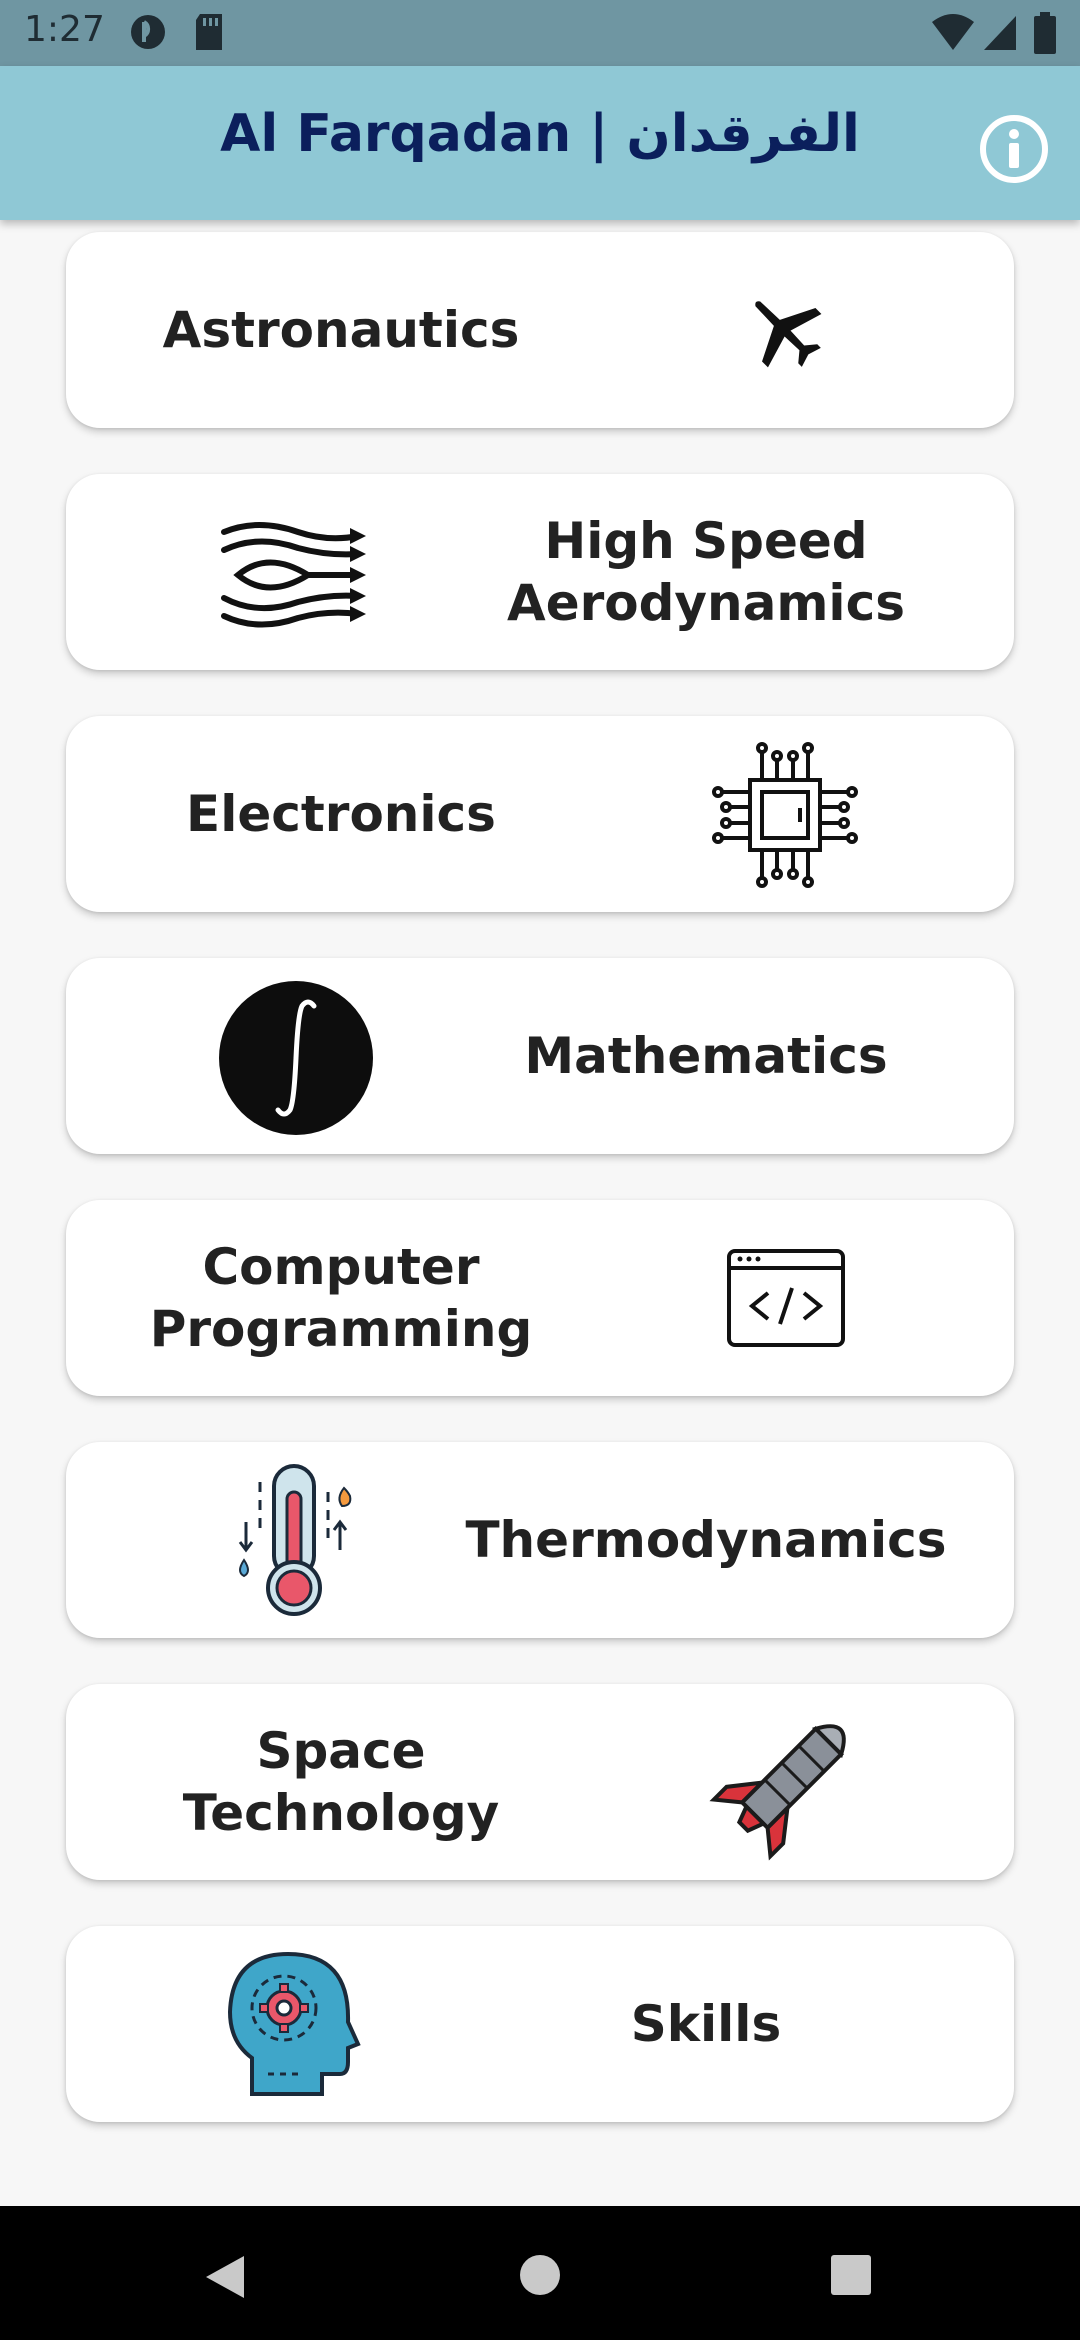 This screenshot has height=2340, width=1080. Describe the element at coordinates (341, 1298) in the screenshot. I see `topic-label-computer-programming: Computer Programming` at that location.